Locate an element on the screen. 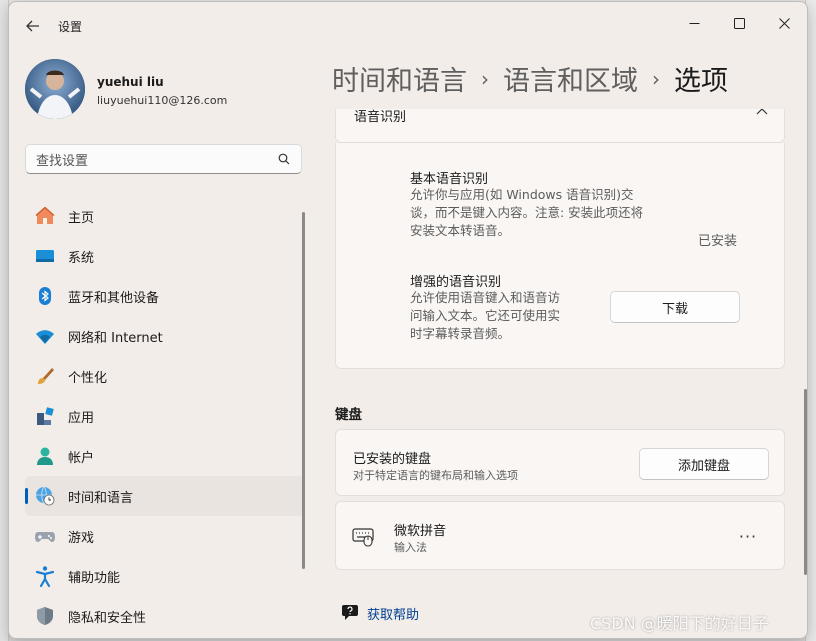 The image size is (816, 641). add-keyboard-button: 添加键盘 is located at coordinates (704, 464).